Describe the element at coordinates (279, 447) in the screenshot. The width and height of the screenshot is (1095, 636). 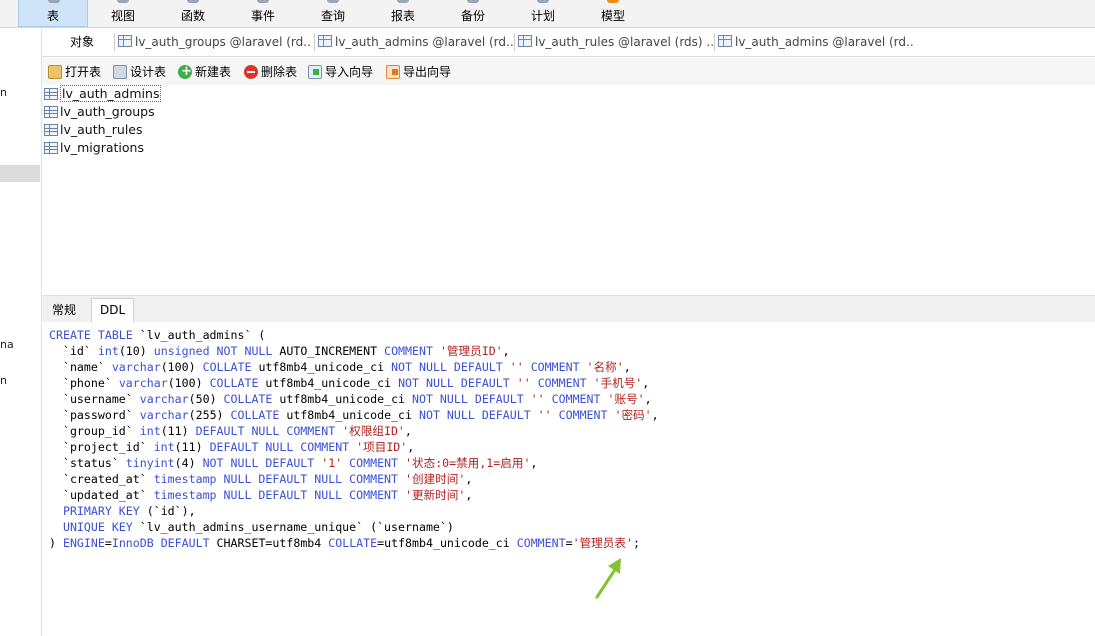
I see `sql-keyword: DEFAULT NULL COMMENT` at that location.